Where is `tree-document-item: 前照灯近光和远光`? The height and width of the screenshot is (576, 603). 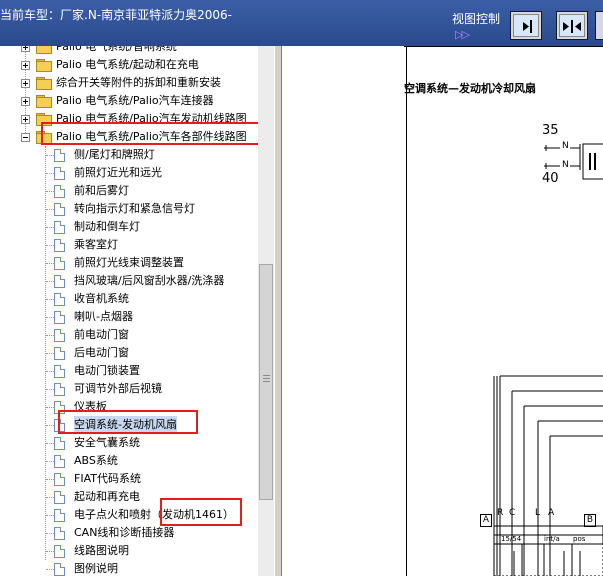 tree-document-item: 前照灯近光和远光 is located at coordinates (129, 173).